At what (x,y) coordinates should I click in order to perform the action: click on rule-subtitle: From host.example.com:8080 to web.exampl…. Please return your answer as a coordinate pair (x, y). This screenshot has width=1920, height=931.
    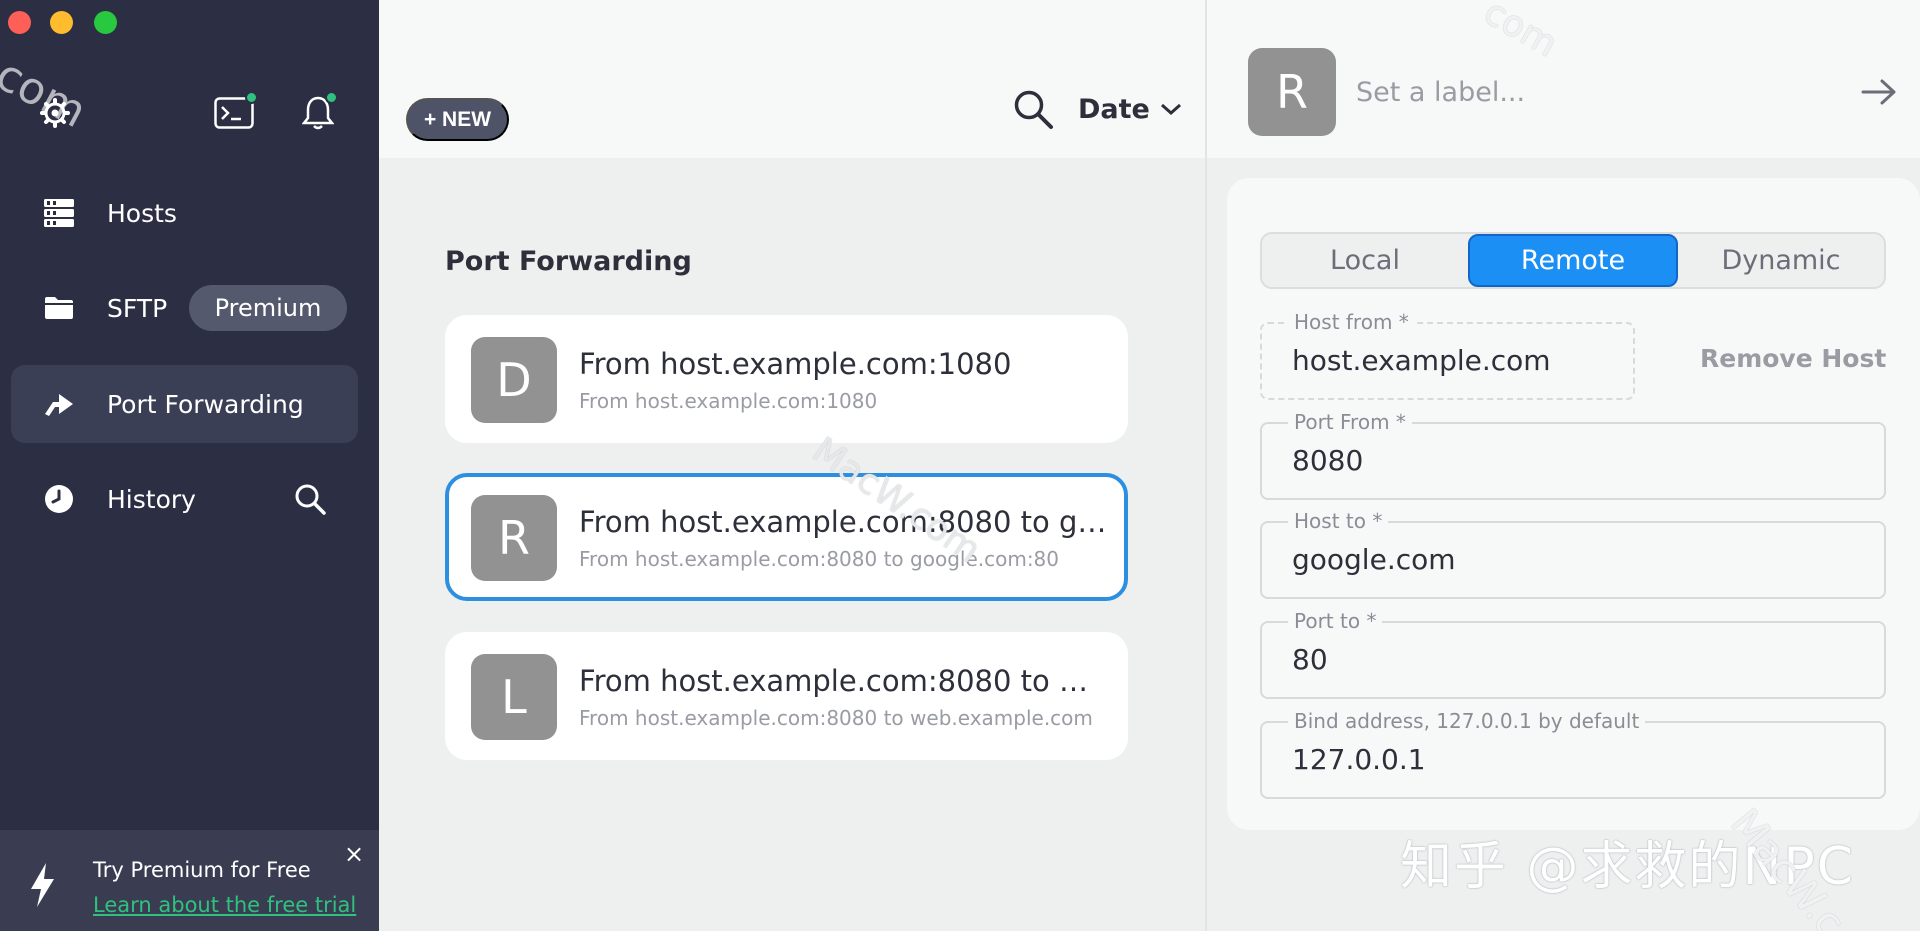
    Looking at the image, I should click on (844, 718).